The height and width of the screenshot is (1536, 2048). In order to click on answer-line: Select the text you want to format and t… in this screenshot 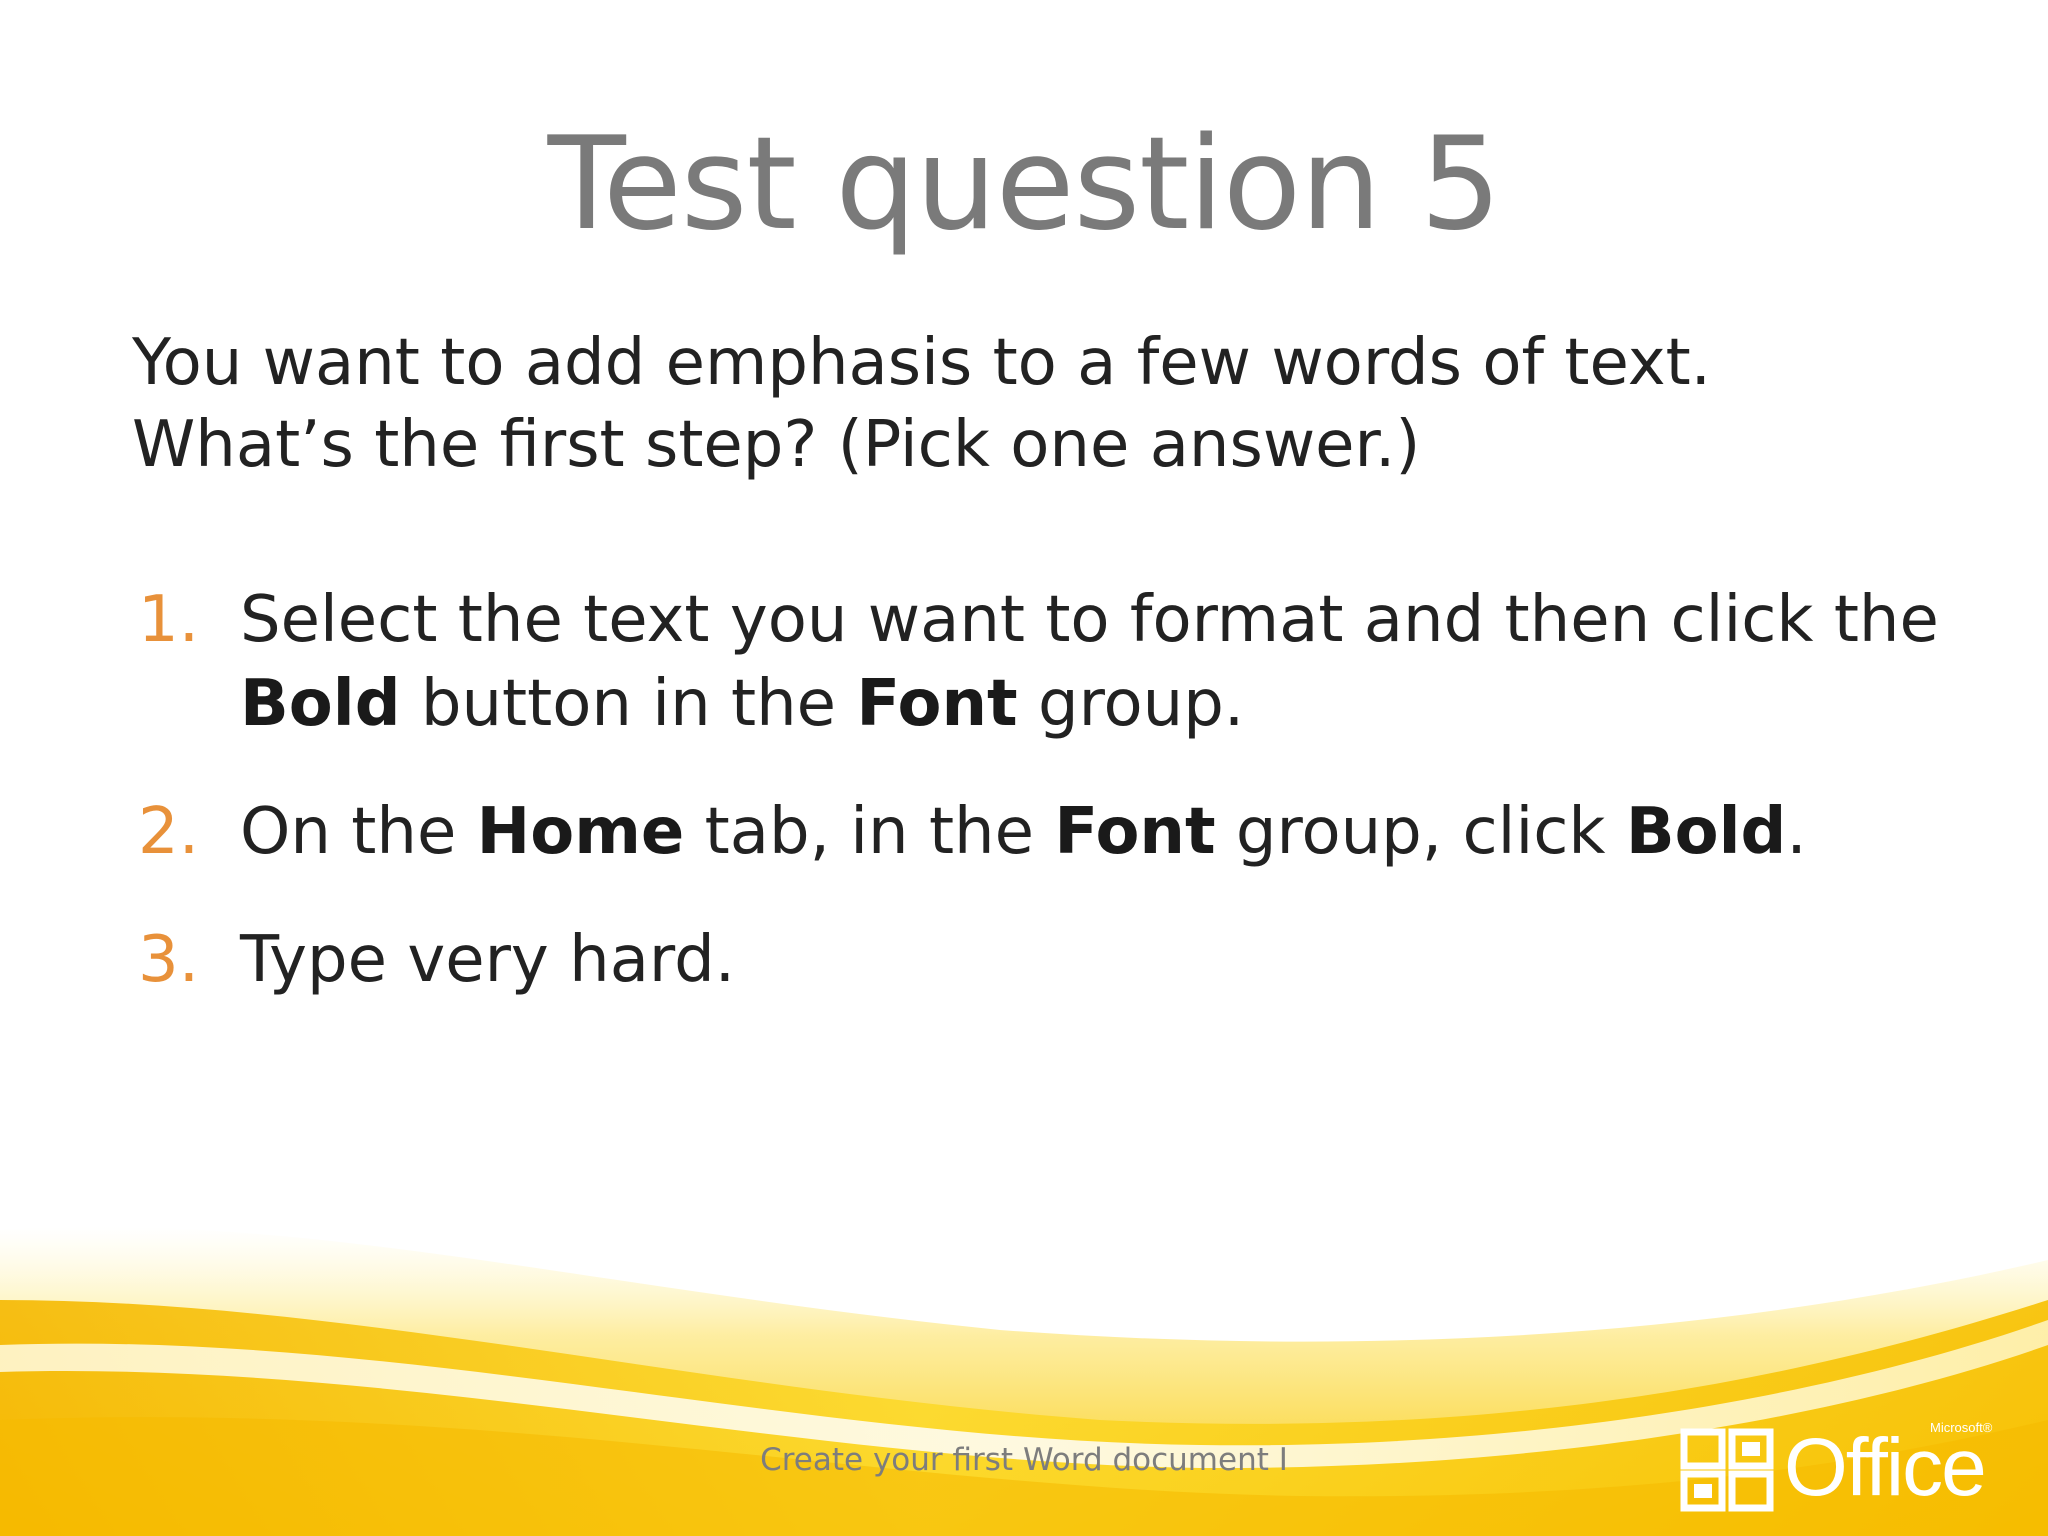, I will do `click(1089, 620)`.